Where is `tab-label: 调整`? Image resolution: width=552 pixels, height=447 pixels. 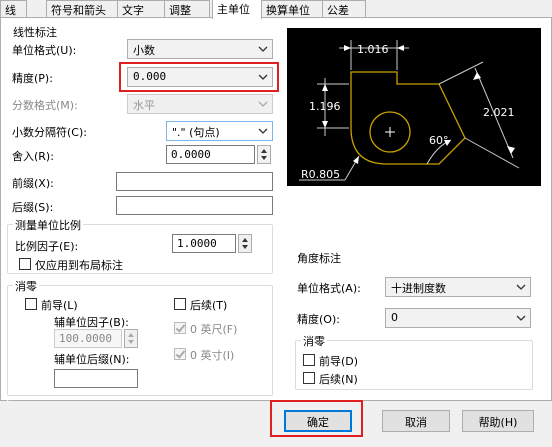 tab-label: 调整 is located at coordinates (180, 10).